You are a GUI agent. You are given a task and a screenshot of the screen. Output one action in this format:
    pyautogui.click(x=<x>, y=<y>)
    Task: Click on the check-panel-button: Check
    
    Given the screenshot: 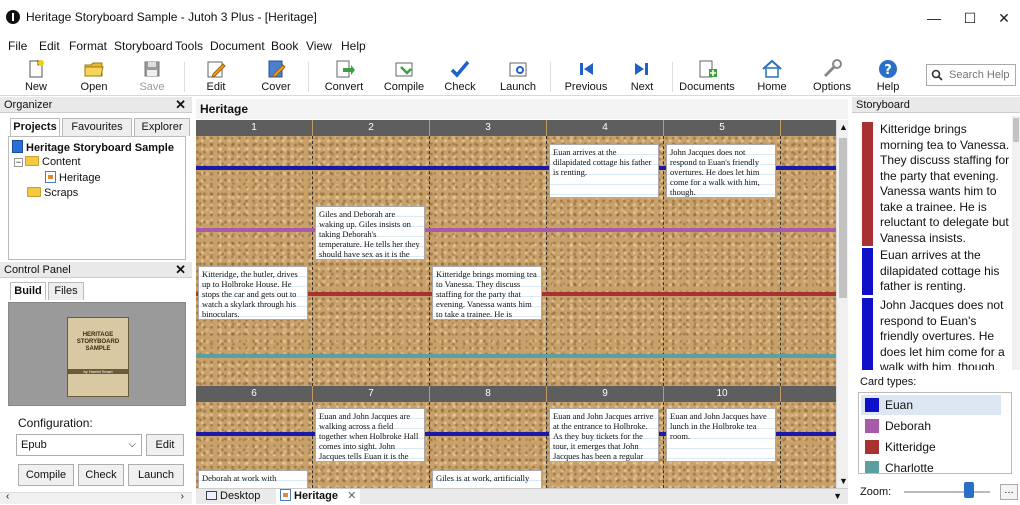 What is the action you would take?
    pyautogui.click(x=101, y=475)
    